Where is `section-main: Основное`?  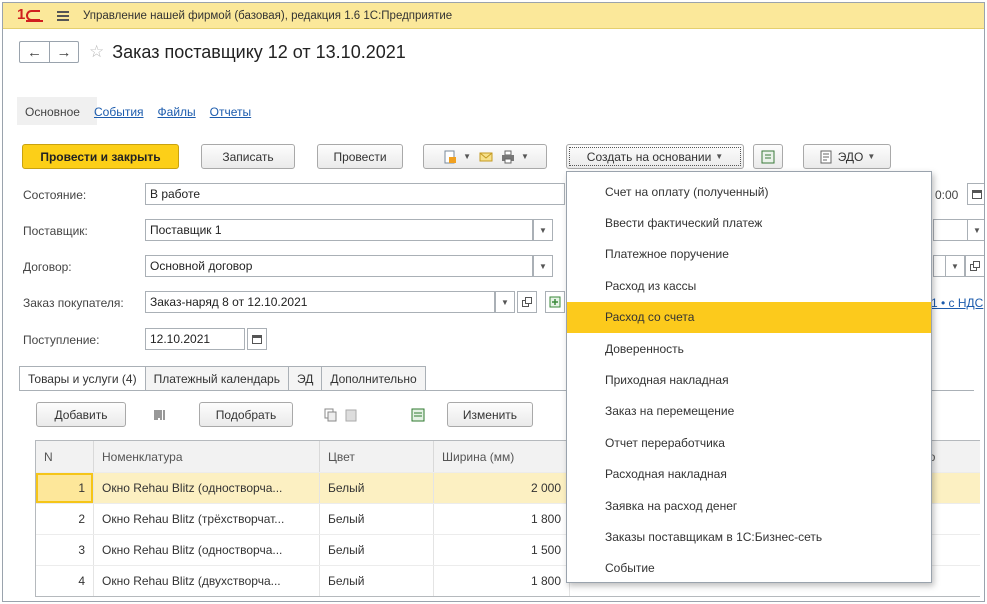
section-main: Основное is located at coordinates (52, 112).